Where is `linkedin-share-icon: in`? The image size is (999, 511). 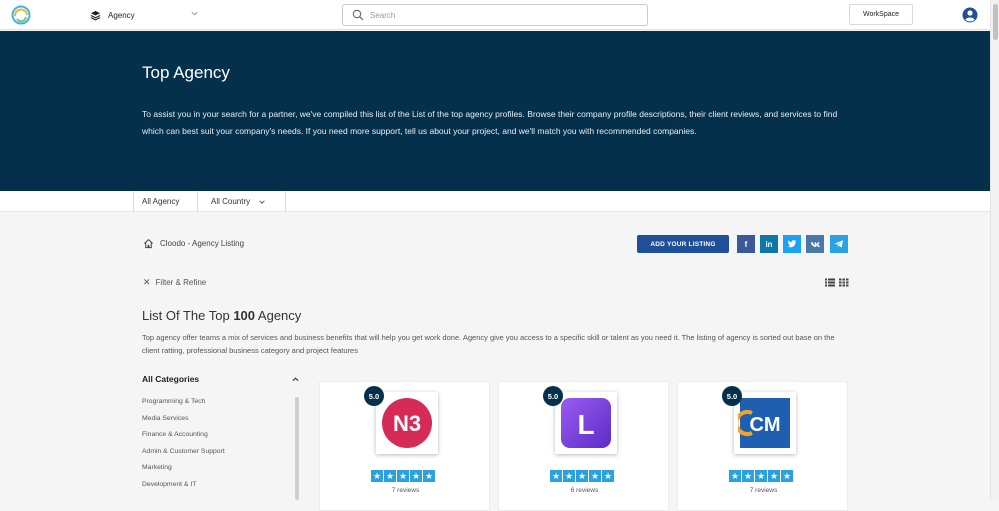 linkedin-share-icon: in is located at coordinates (769, 244).